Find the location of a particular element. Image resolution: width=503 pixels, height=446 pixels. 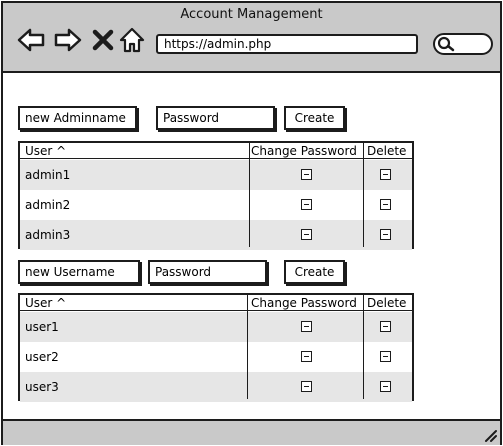

search-icon is located at coordinates (446, 44).